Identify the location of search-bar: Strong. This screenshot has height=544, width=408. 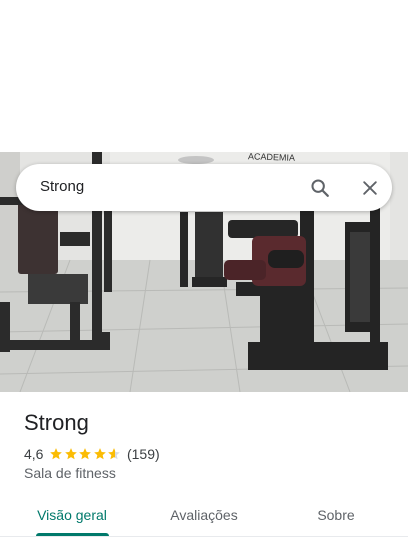
(204, 187).